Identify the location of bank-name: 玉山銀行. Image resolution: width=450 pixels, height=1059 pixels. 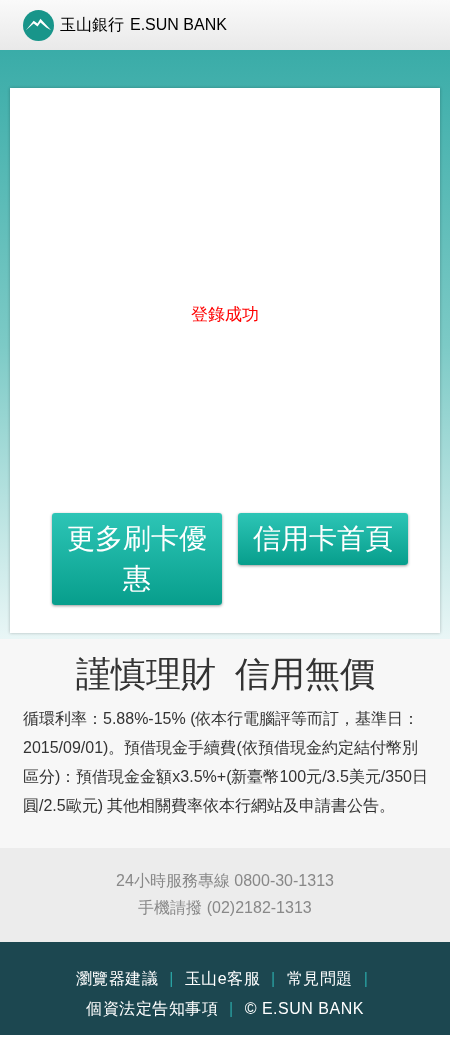
(92, 24).